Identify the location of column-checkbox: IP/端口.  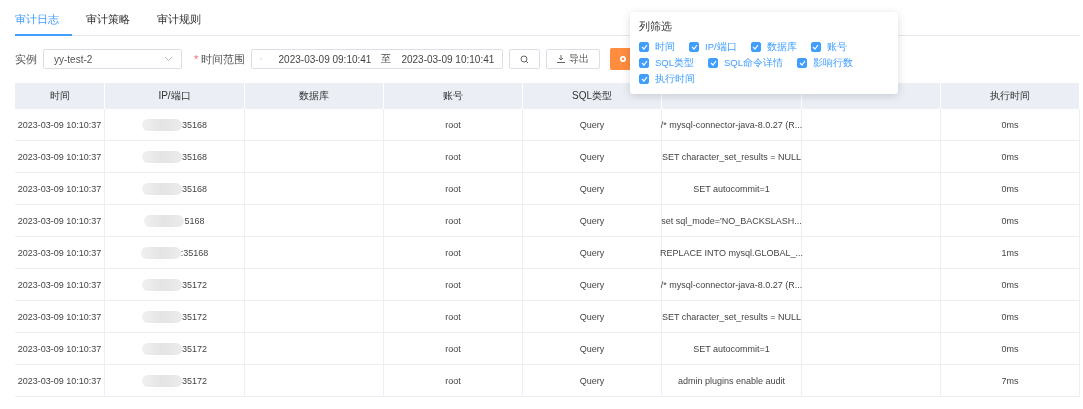
(713, 47).